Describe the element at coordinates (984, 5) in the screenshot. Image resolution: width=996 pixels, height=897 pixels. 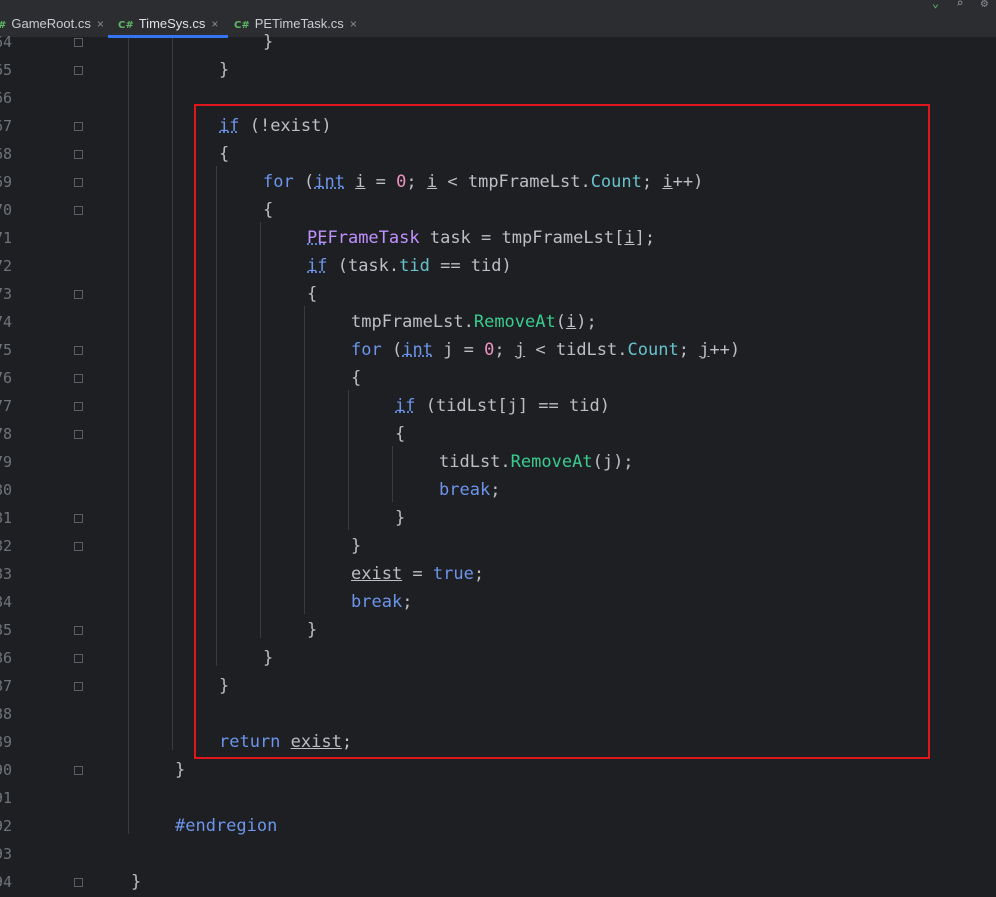
I see `gear-icon: ⚙` at that location.